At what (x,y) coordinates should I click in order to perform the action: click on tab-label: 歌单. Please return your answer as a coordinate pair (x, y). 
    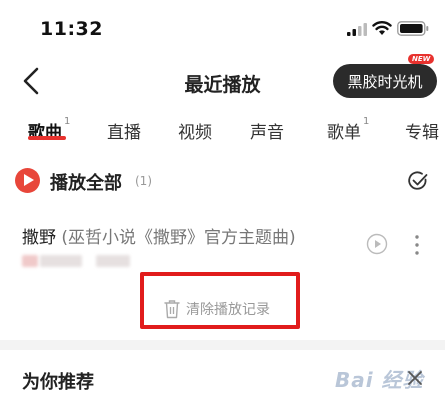
    Looking at the image, I should click on (344, 133).